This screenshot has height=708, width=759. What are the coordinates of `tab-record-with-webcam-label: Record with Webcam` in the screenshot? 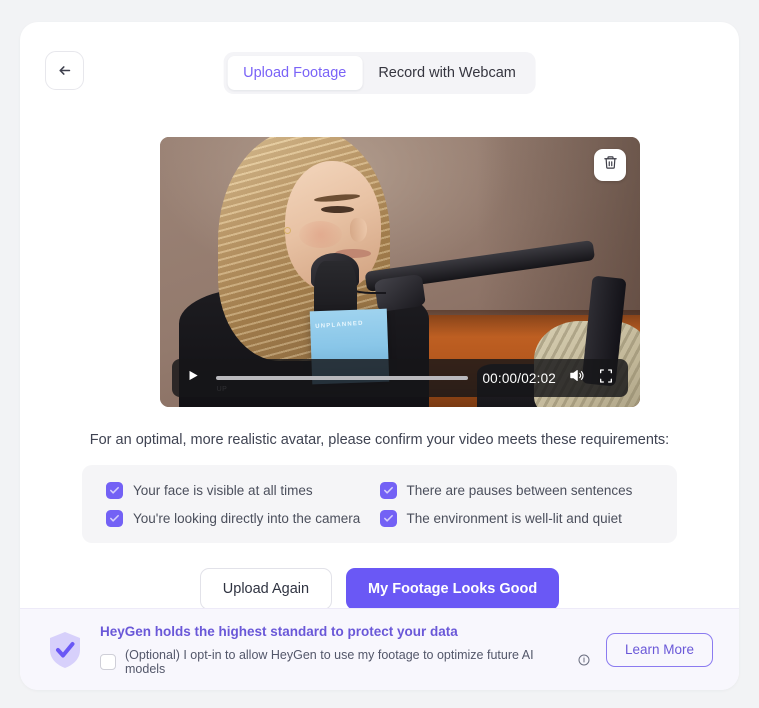 It's located at (447, 73).